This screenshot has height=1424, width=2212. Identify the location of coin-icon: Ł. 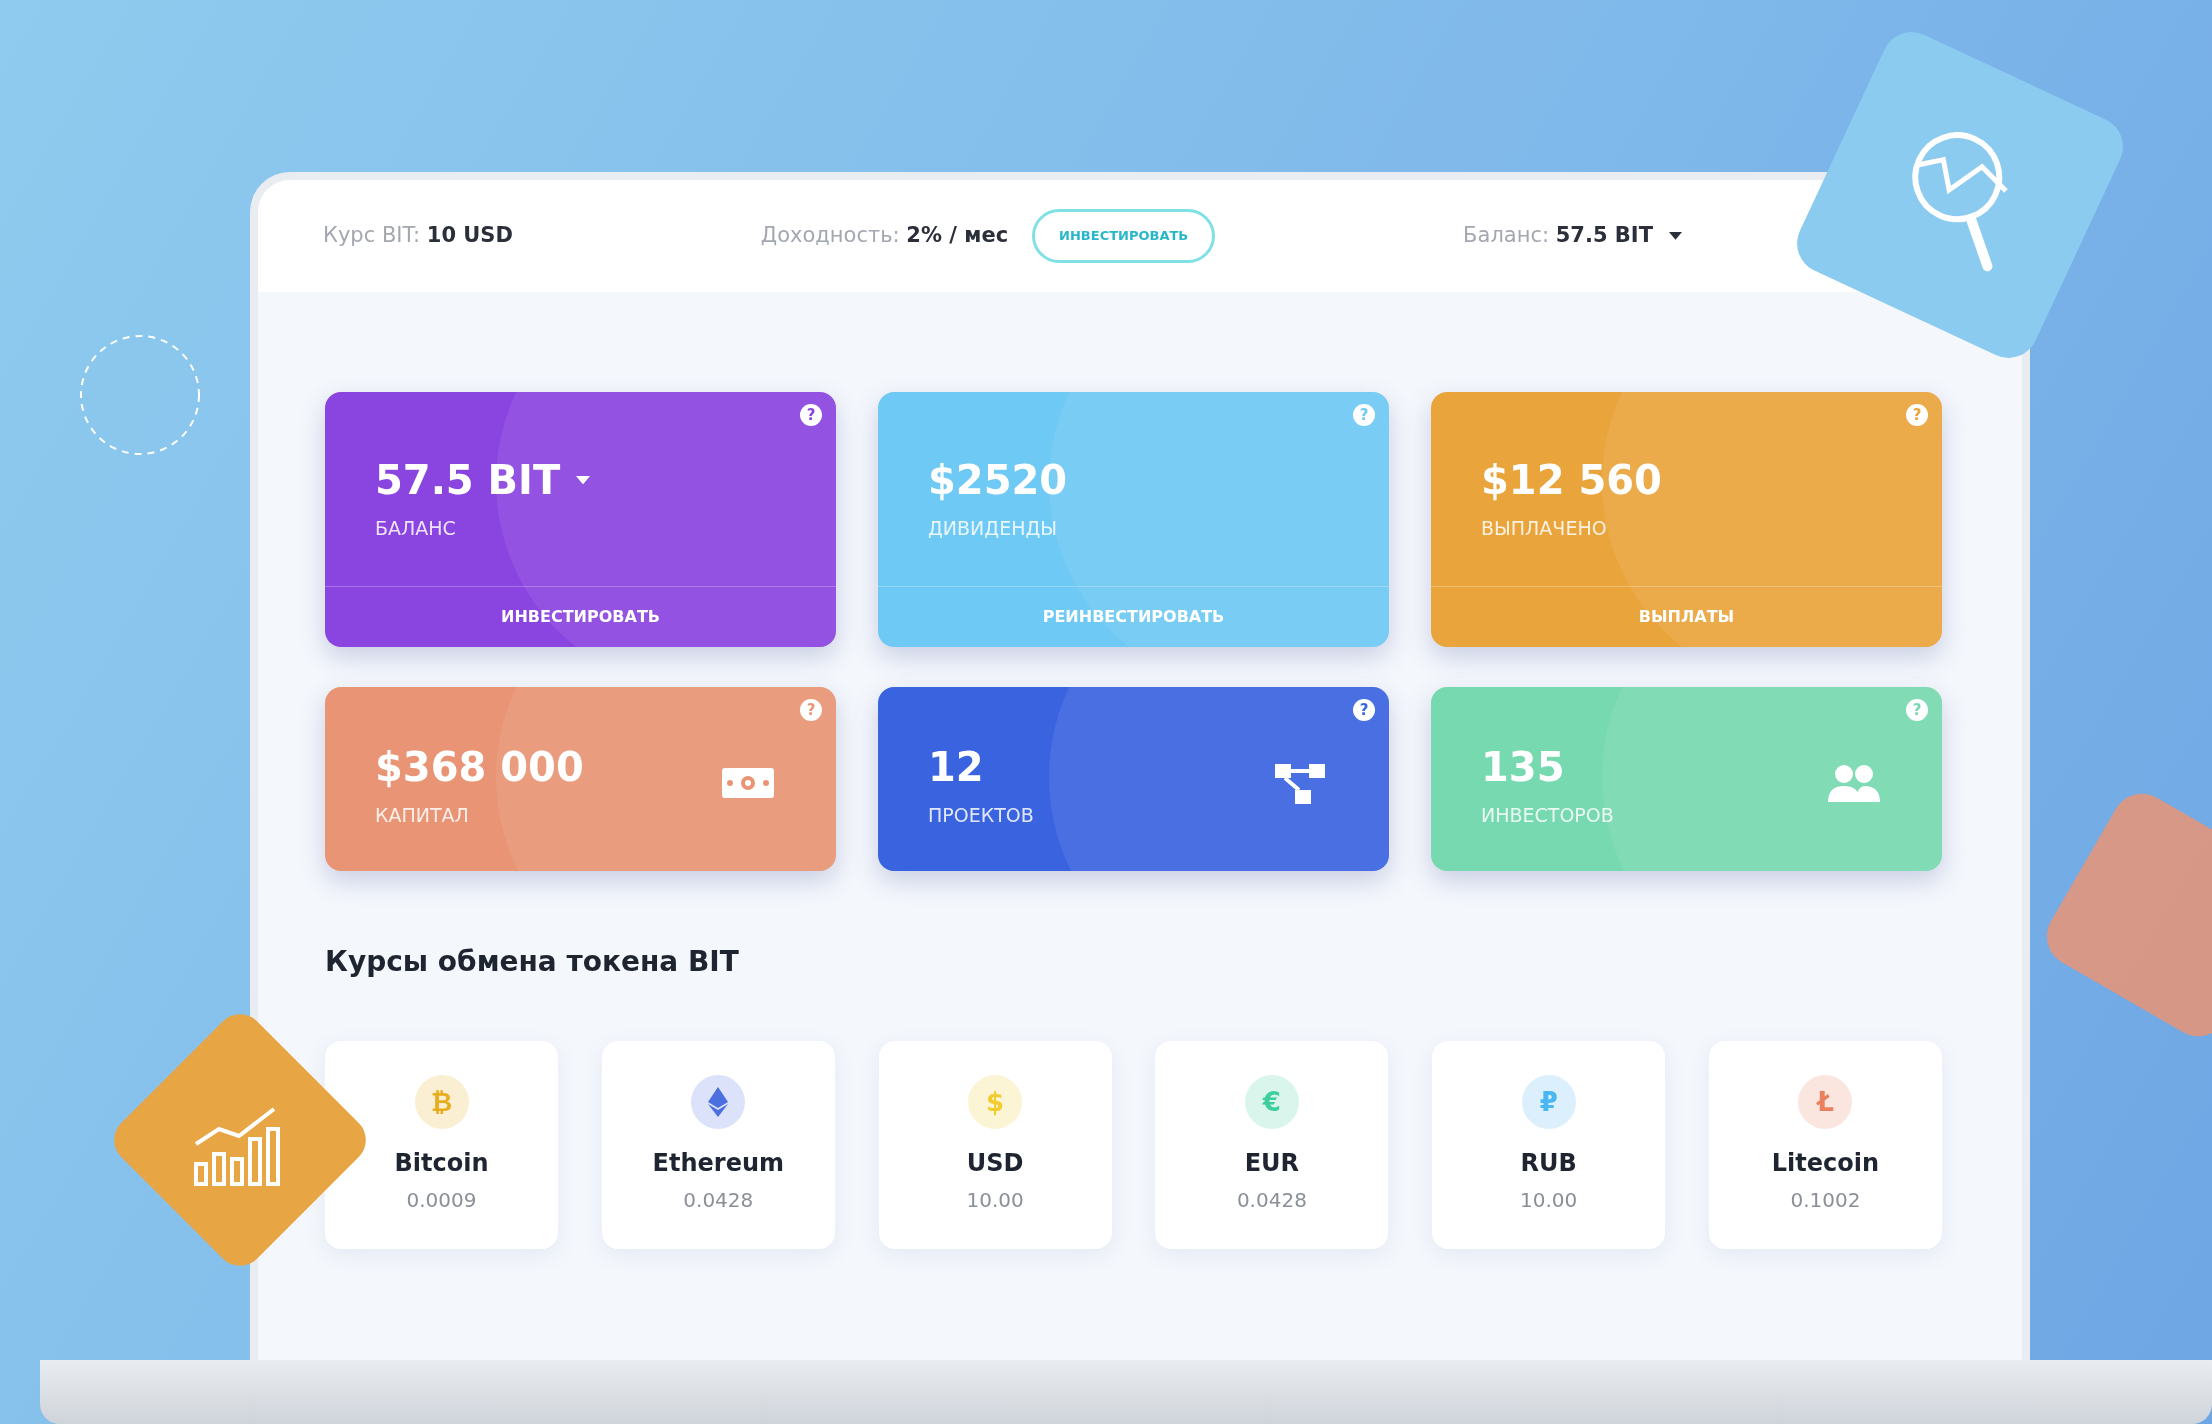
(1825, 1102).